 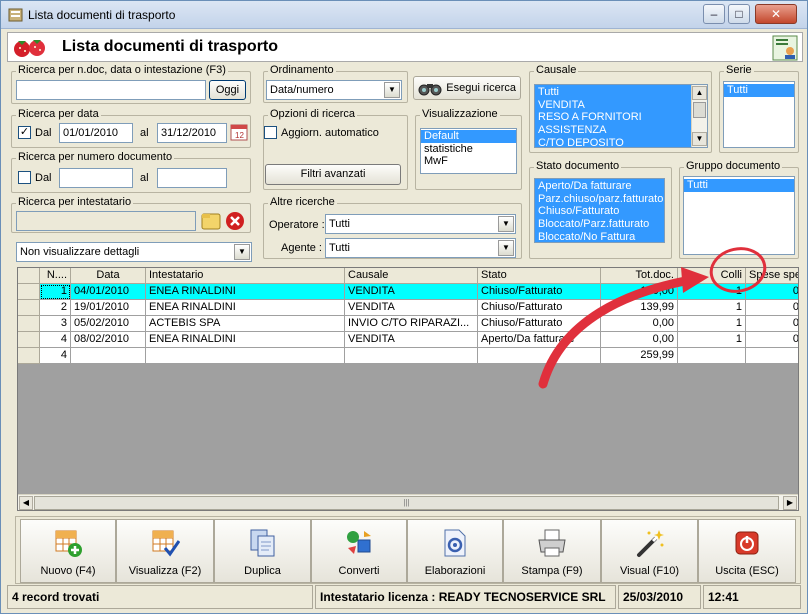 I want to click on new-button: Nuovo (F4), so click(x=68, y=551).